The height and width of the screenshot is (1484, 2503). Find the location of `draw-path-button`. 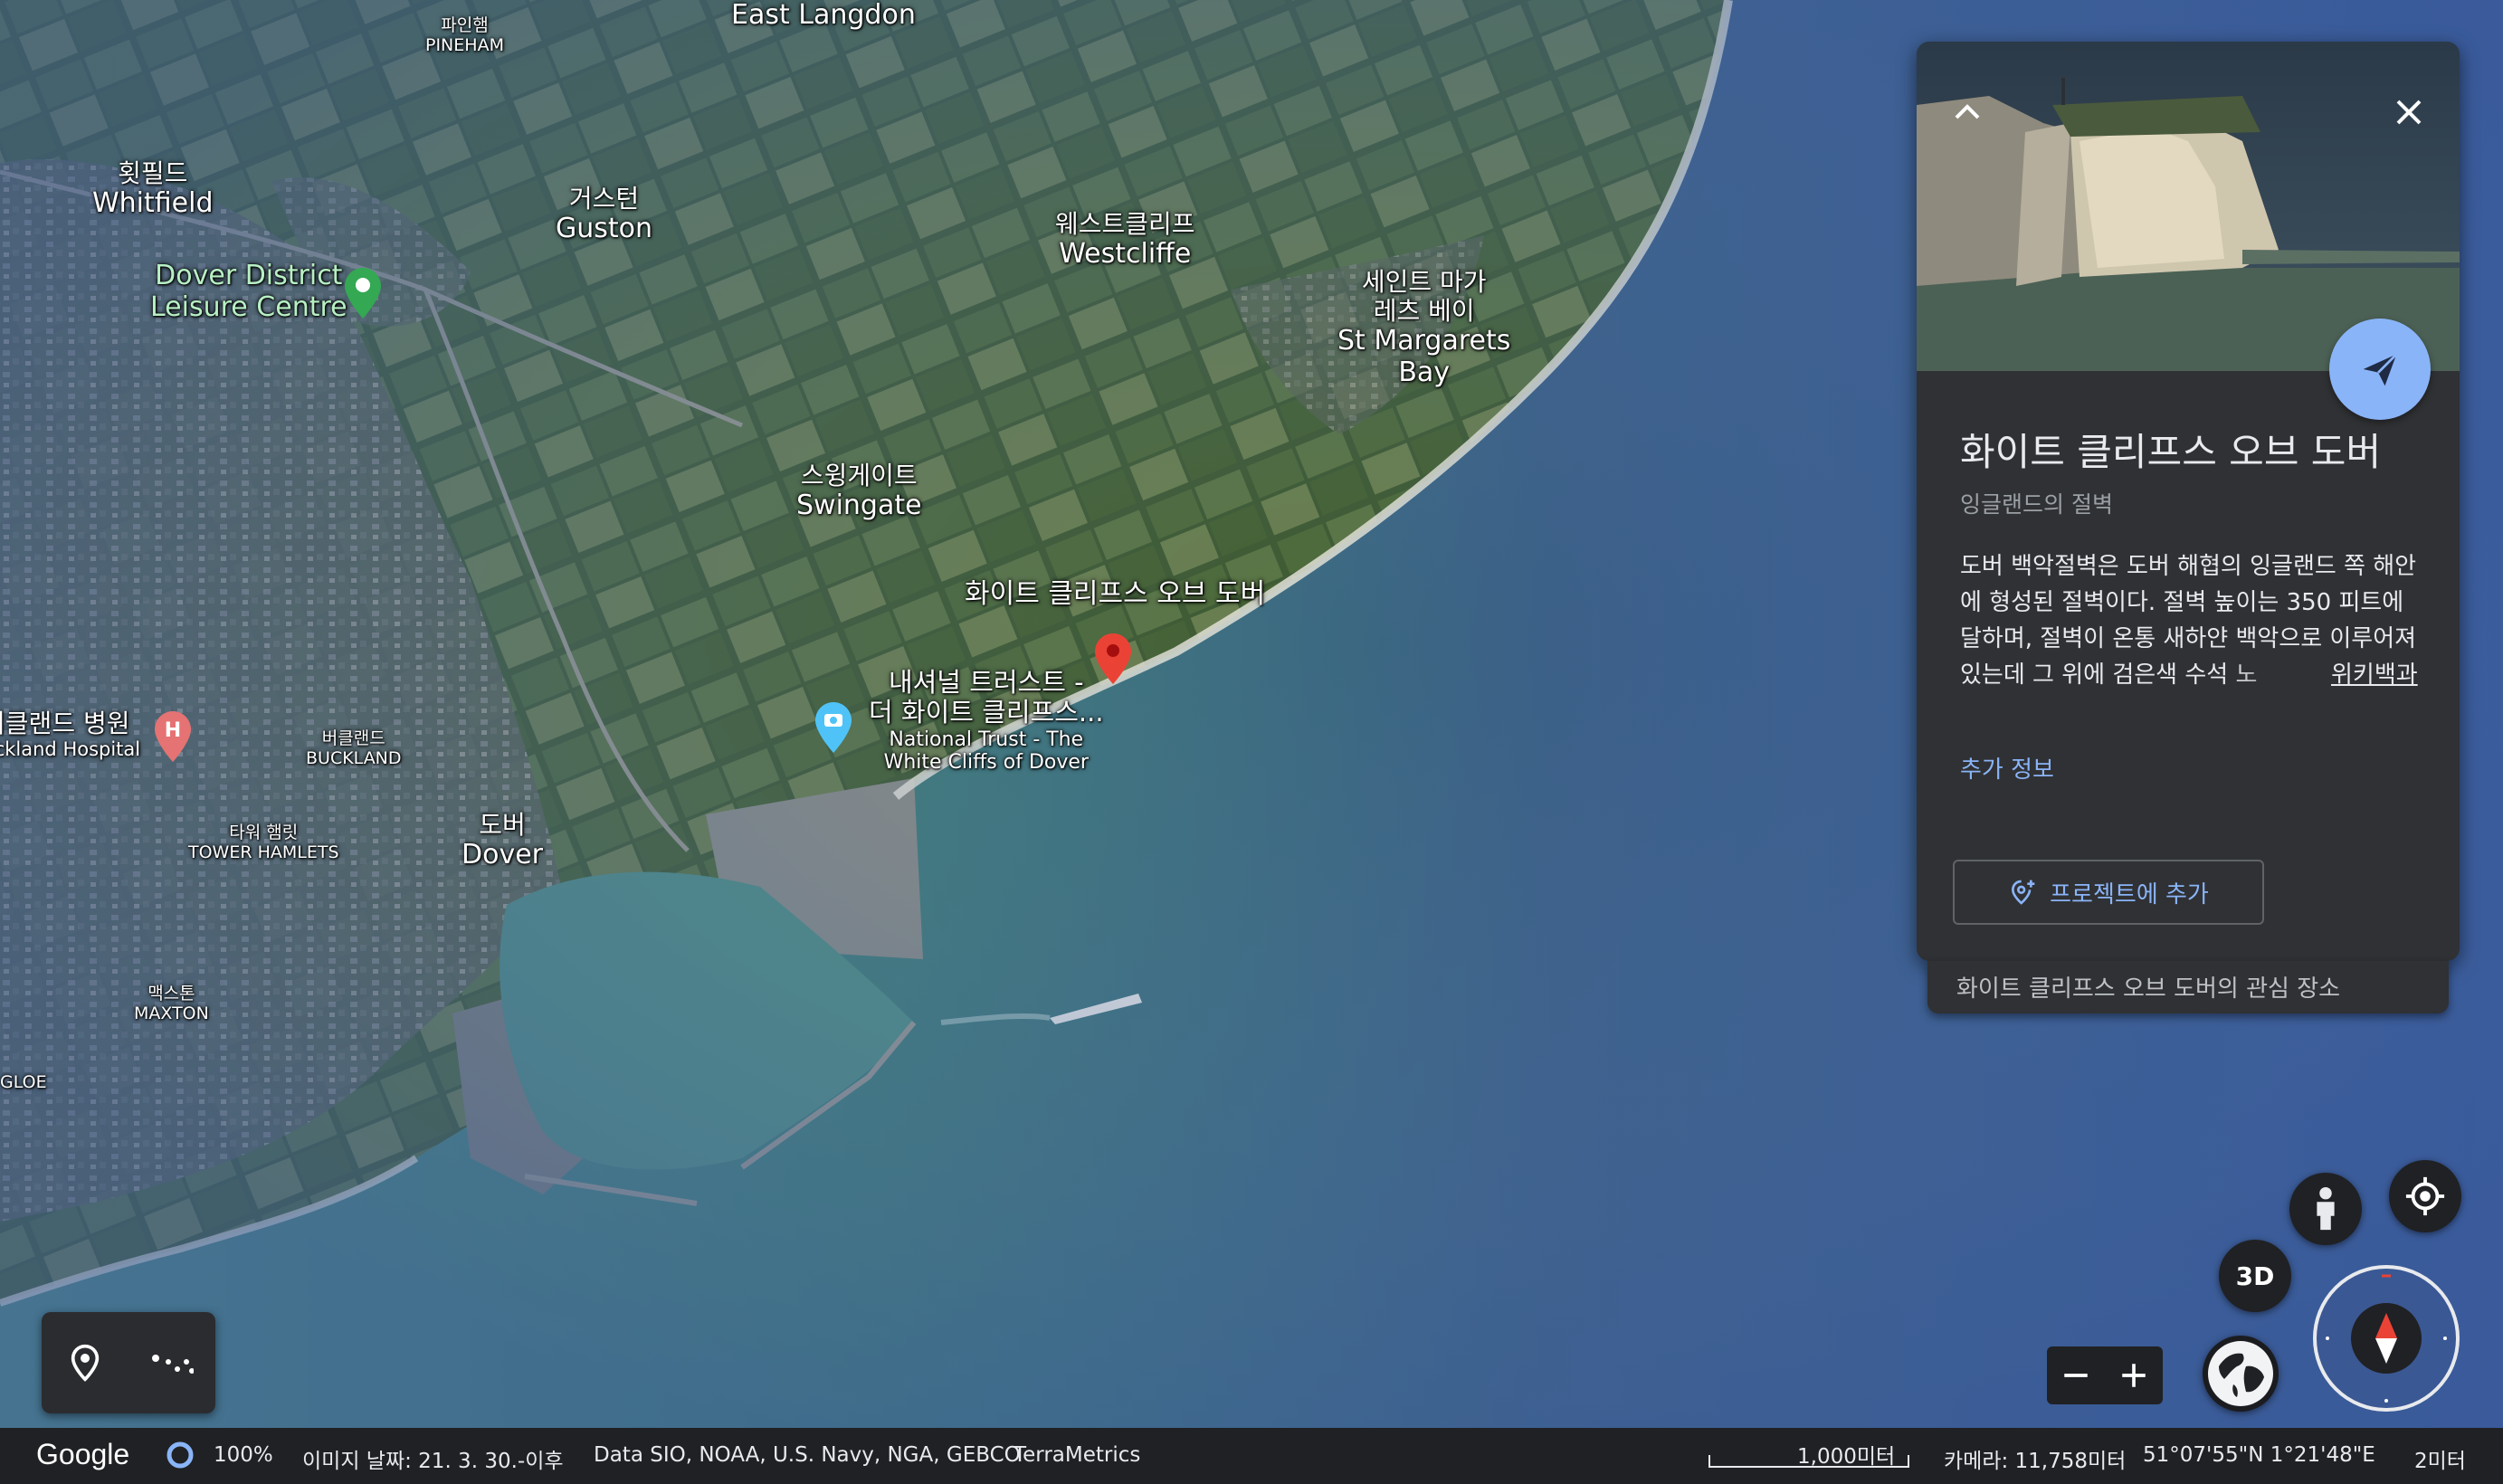

draw-path-button is located at coordinates (172, 1362).